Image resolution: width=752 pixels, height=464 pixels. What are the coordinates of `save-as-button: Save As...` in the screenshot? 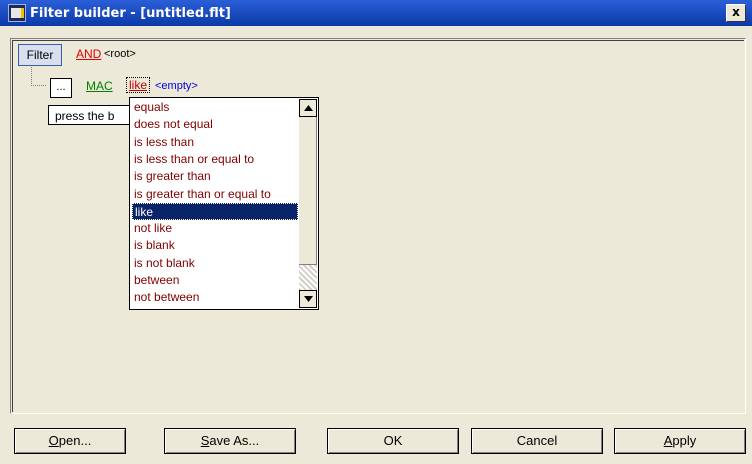 It's located at (230, 441).